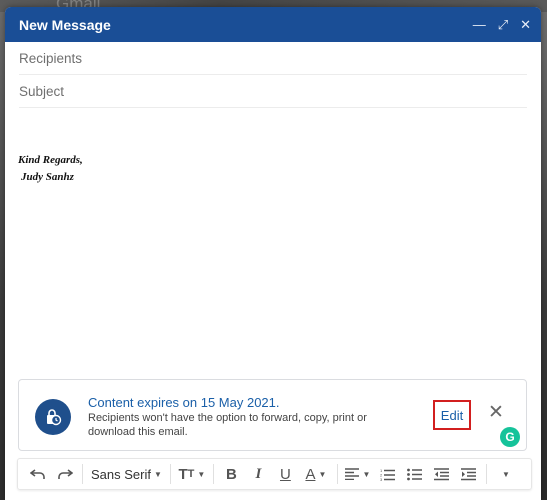 The height and width of the screenshot is (500, 547). Describe the element at coordinates (50, 169) in the screenshot. I see `signature: Kind Regards, Judy Sanhz` at that location.